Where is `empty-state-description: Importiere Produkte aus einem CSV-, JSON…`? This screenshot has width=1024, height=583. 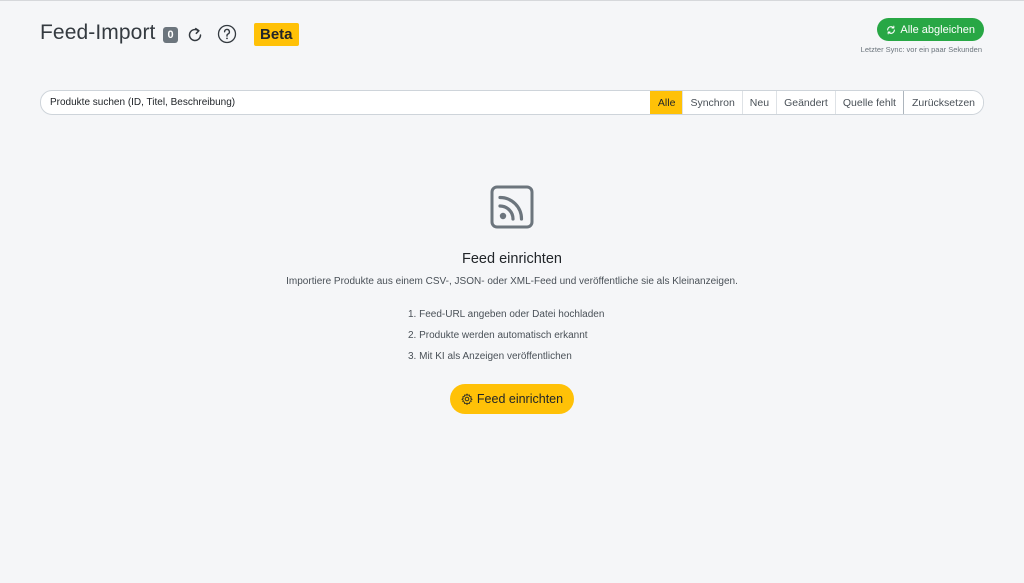 empty-state-description: Importiere Produkte aus einem CSV-, JSON… is located at coordinates (512, 281).